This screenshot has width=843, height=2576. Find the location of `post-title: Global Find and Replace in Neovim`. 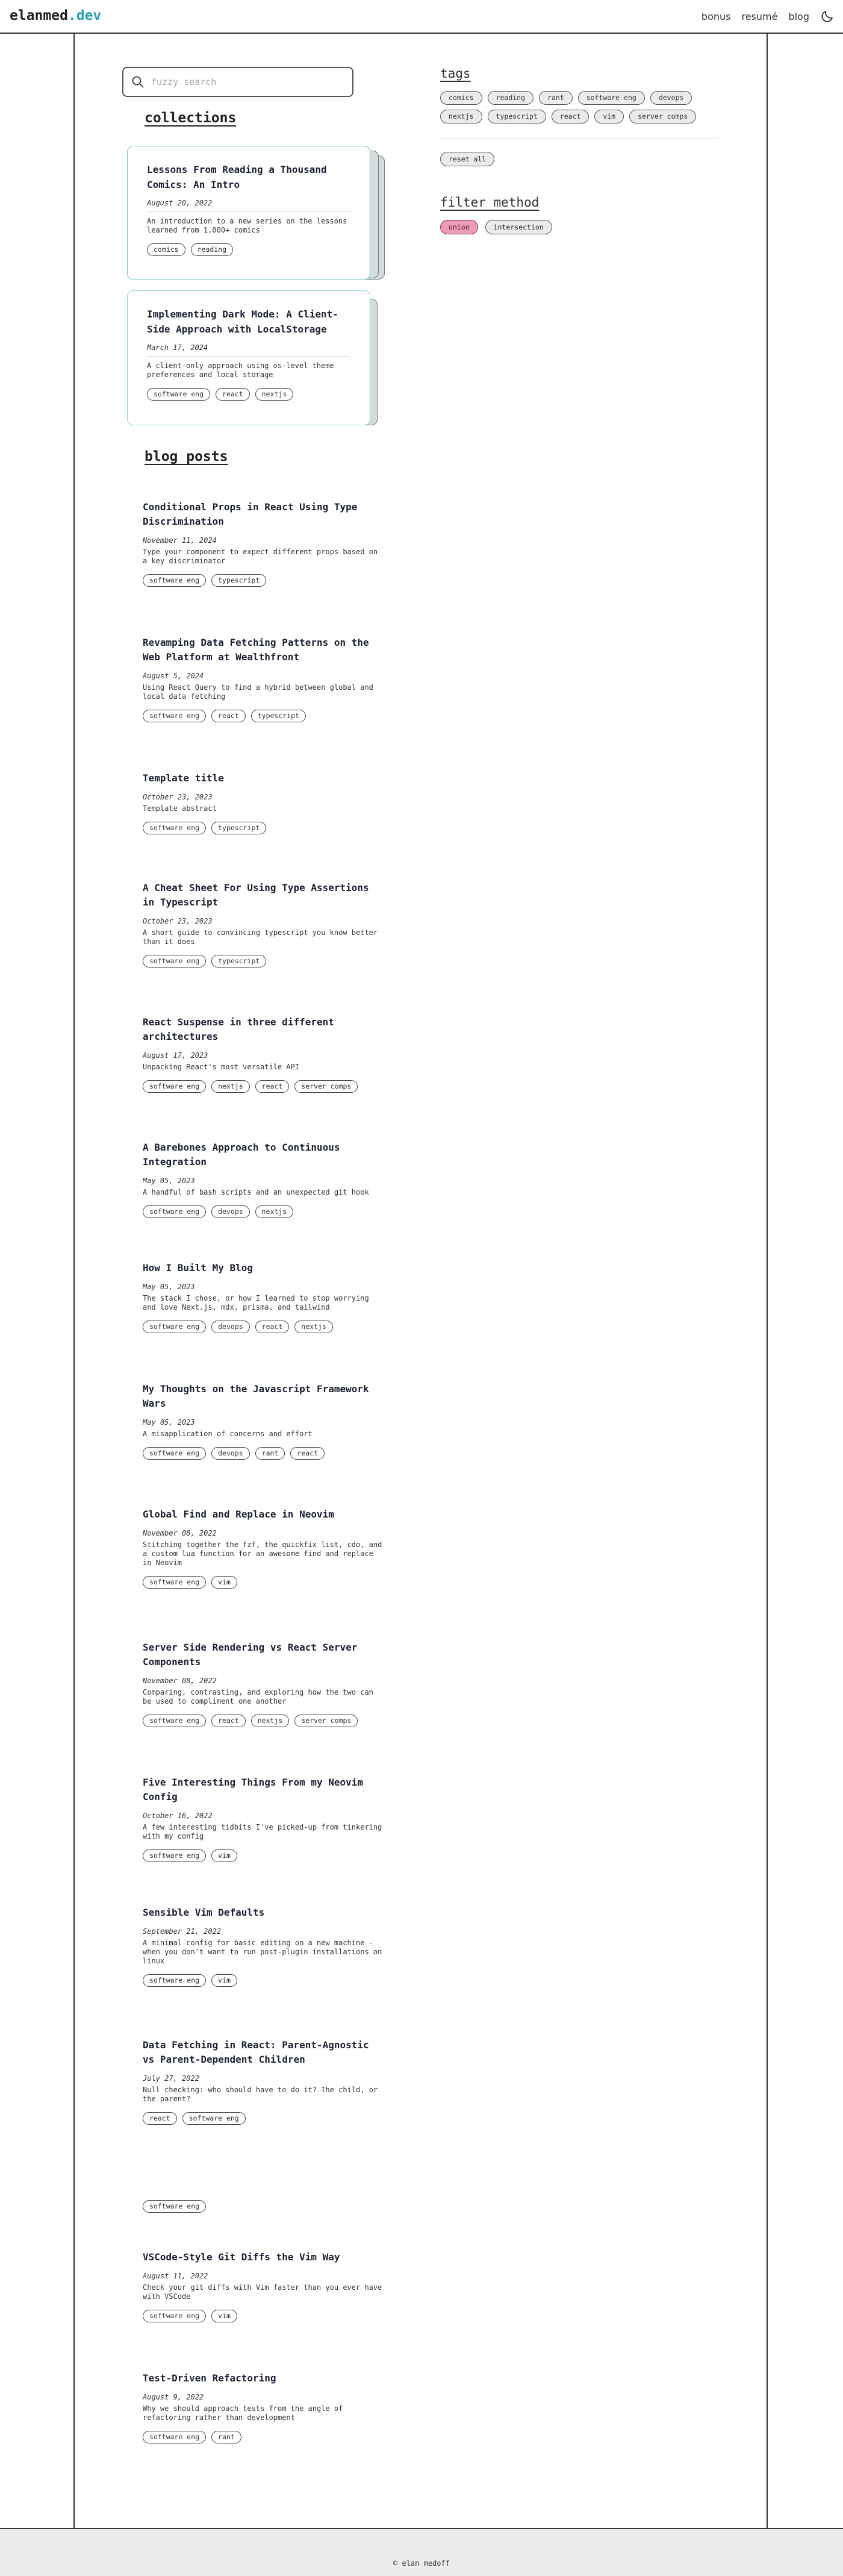

post-title: Global Find and Replace in Neovim is located at coordinates (263, 1515).